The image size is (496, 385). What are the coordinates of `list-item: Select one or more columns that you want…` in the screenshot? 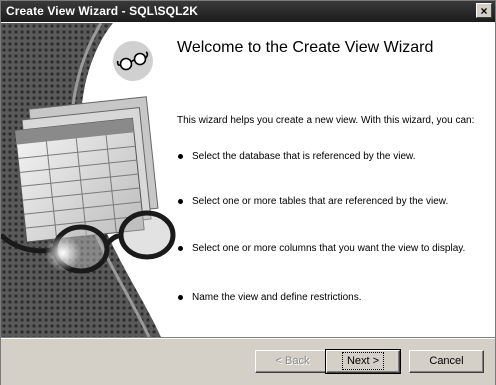 It's located at (327, 248).